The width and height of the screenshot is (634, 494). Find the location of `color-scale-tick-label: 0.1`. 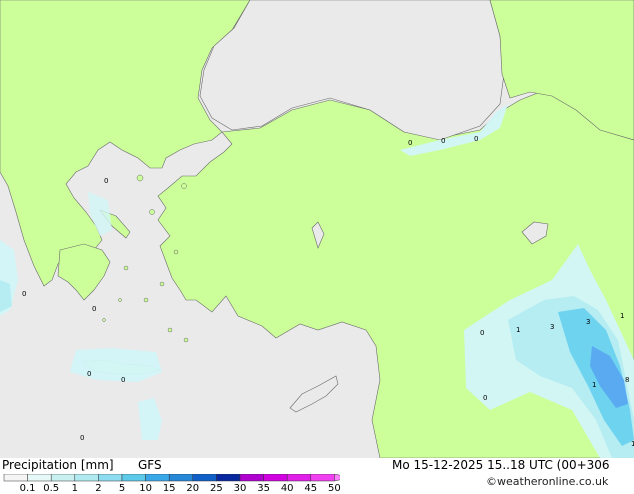

color-scale-tick-label: 0.1 is located at coordinates (27, 488).